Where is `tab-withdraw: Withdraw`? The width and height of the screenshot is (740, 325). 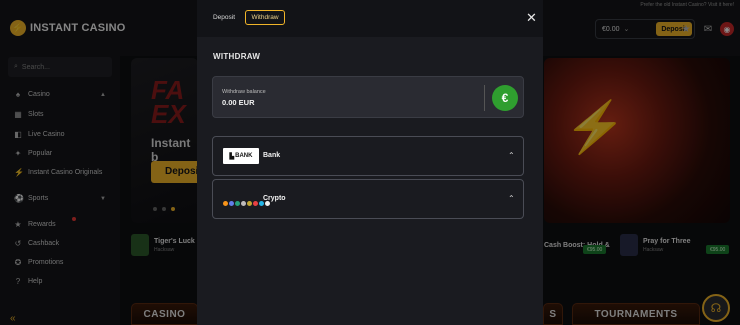
tab-withdraw: Withdraw is located at coordinates (265, 17).